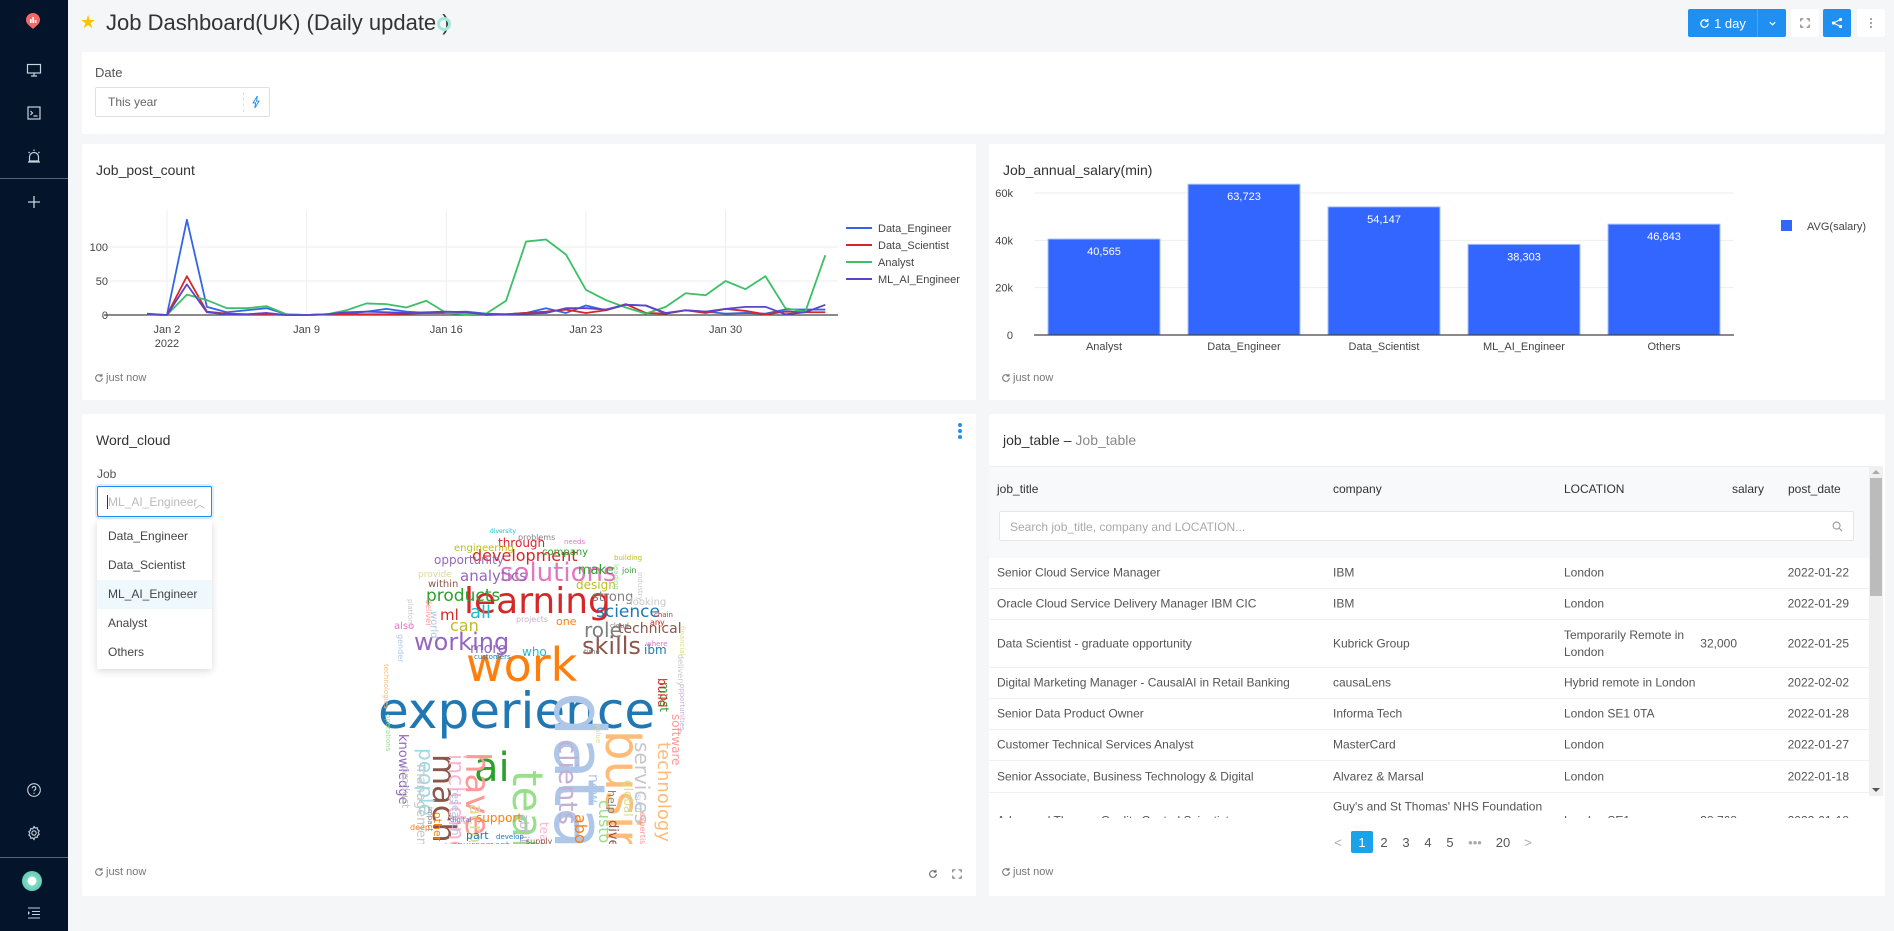  Describe the element at coordinates (1244, 259) in the screenshot. I see `bar-data-engineer` at that location.